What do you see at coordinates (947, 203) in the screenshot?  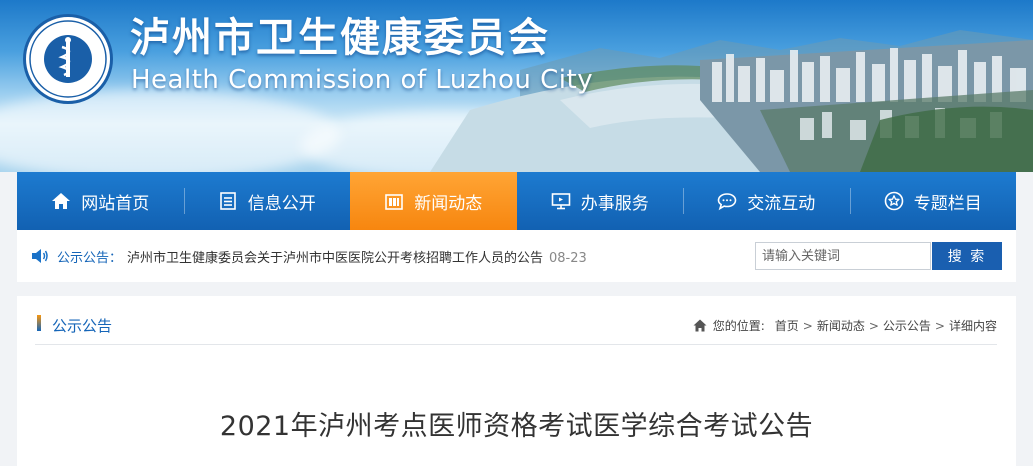 I see `nav-item-label: 专题栏目` at bounding box center [947, 203].